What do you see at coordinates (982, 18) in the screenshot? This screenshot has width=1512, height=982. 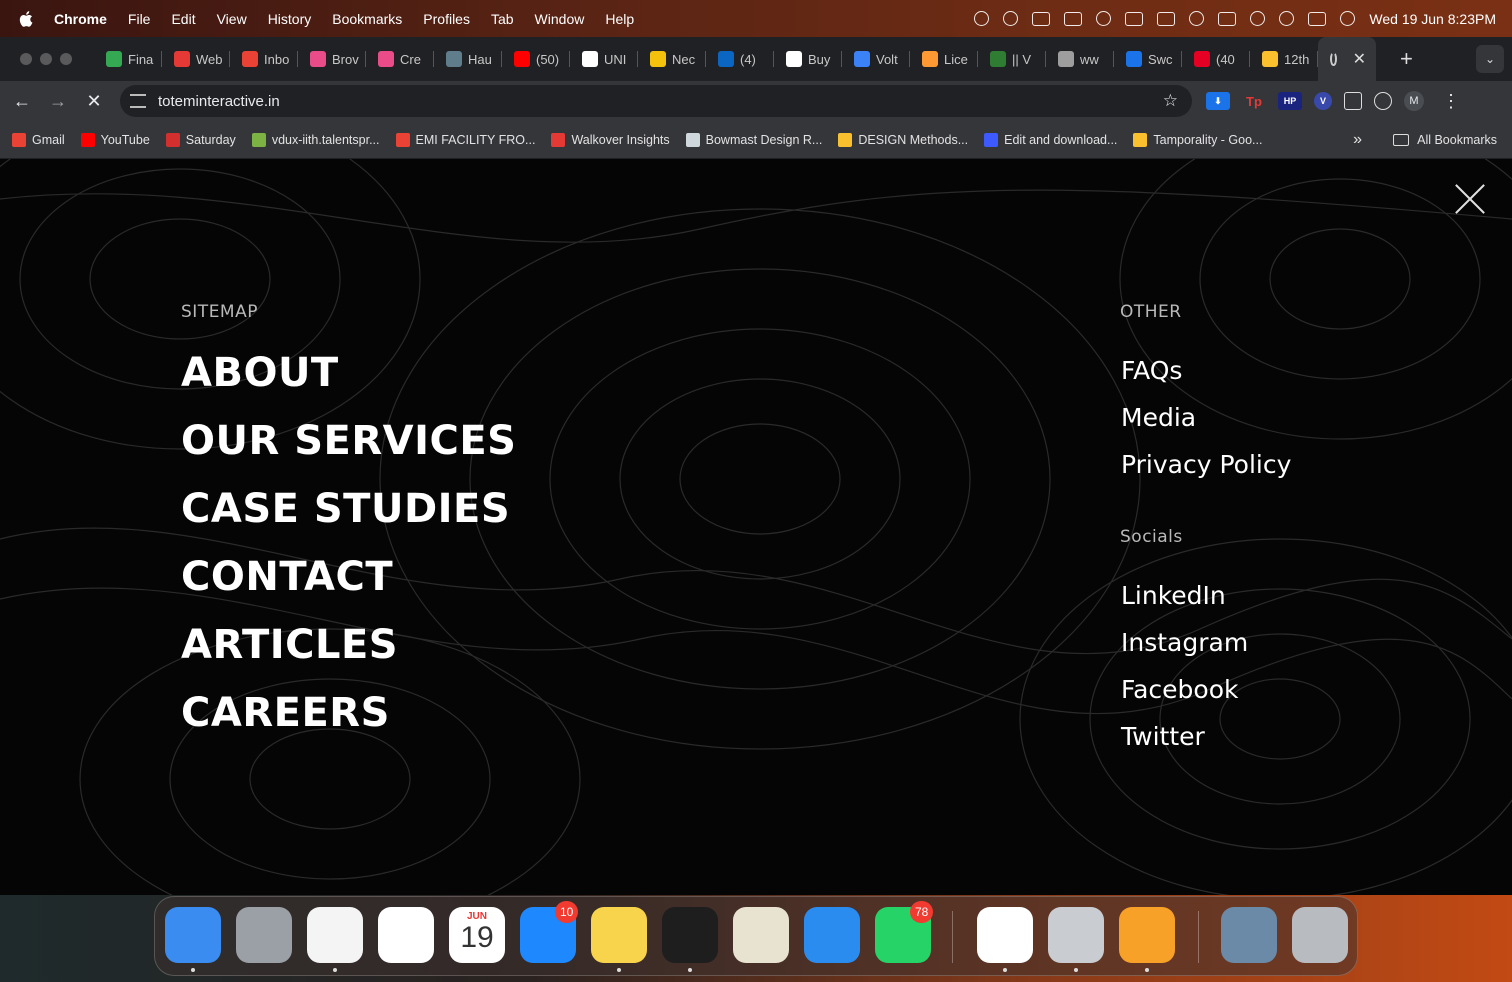 I see `figma-status-icon` at bounding box center [982, 18].